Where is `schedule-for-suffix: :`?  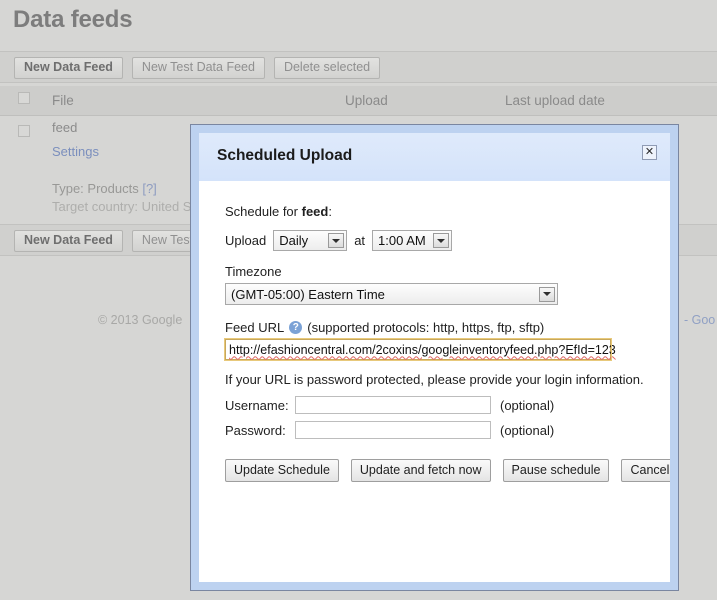 schedule-for-suffix: : is located at coordinates (330, 211).